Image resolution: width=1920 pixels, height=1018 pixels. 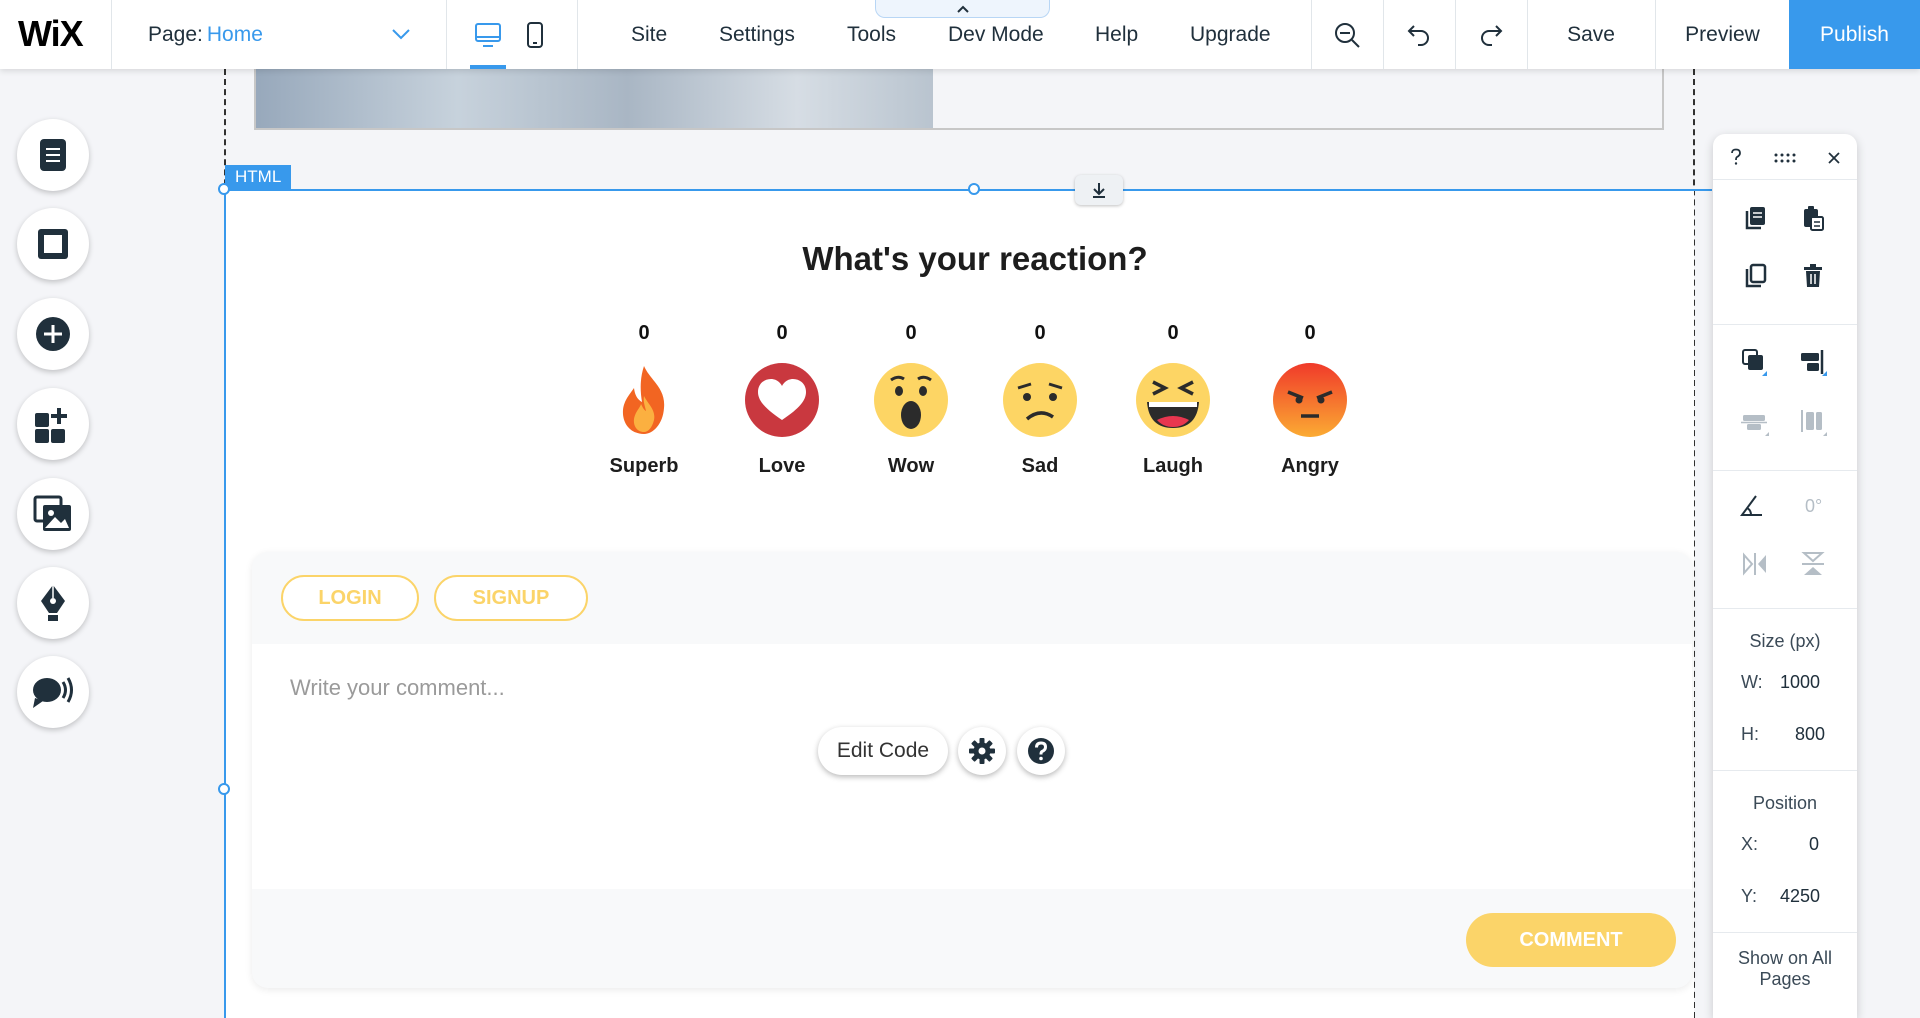 What do you see at coordinates (205, 34) in the screenshot?
I see `page-selector: Page: Home` at bounding box center [205, 34].